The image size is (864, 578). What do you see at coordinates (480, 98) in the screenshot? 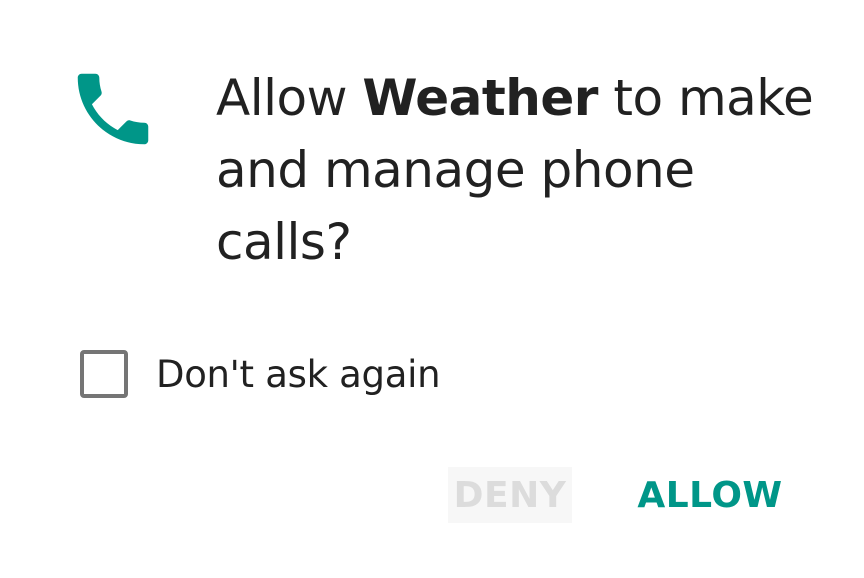
I see `app-name: Weather` at bounding box center [480, 98].